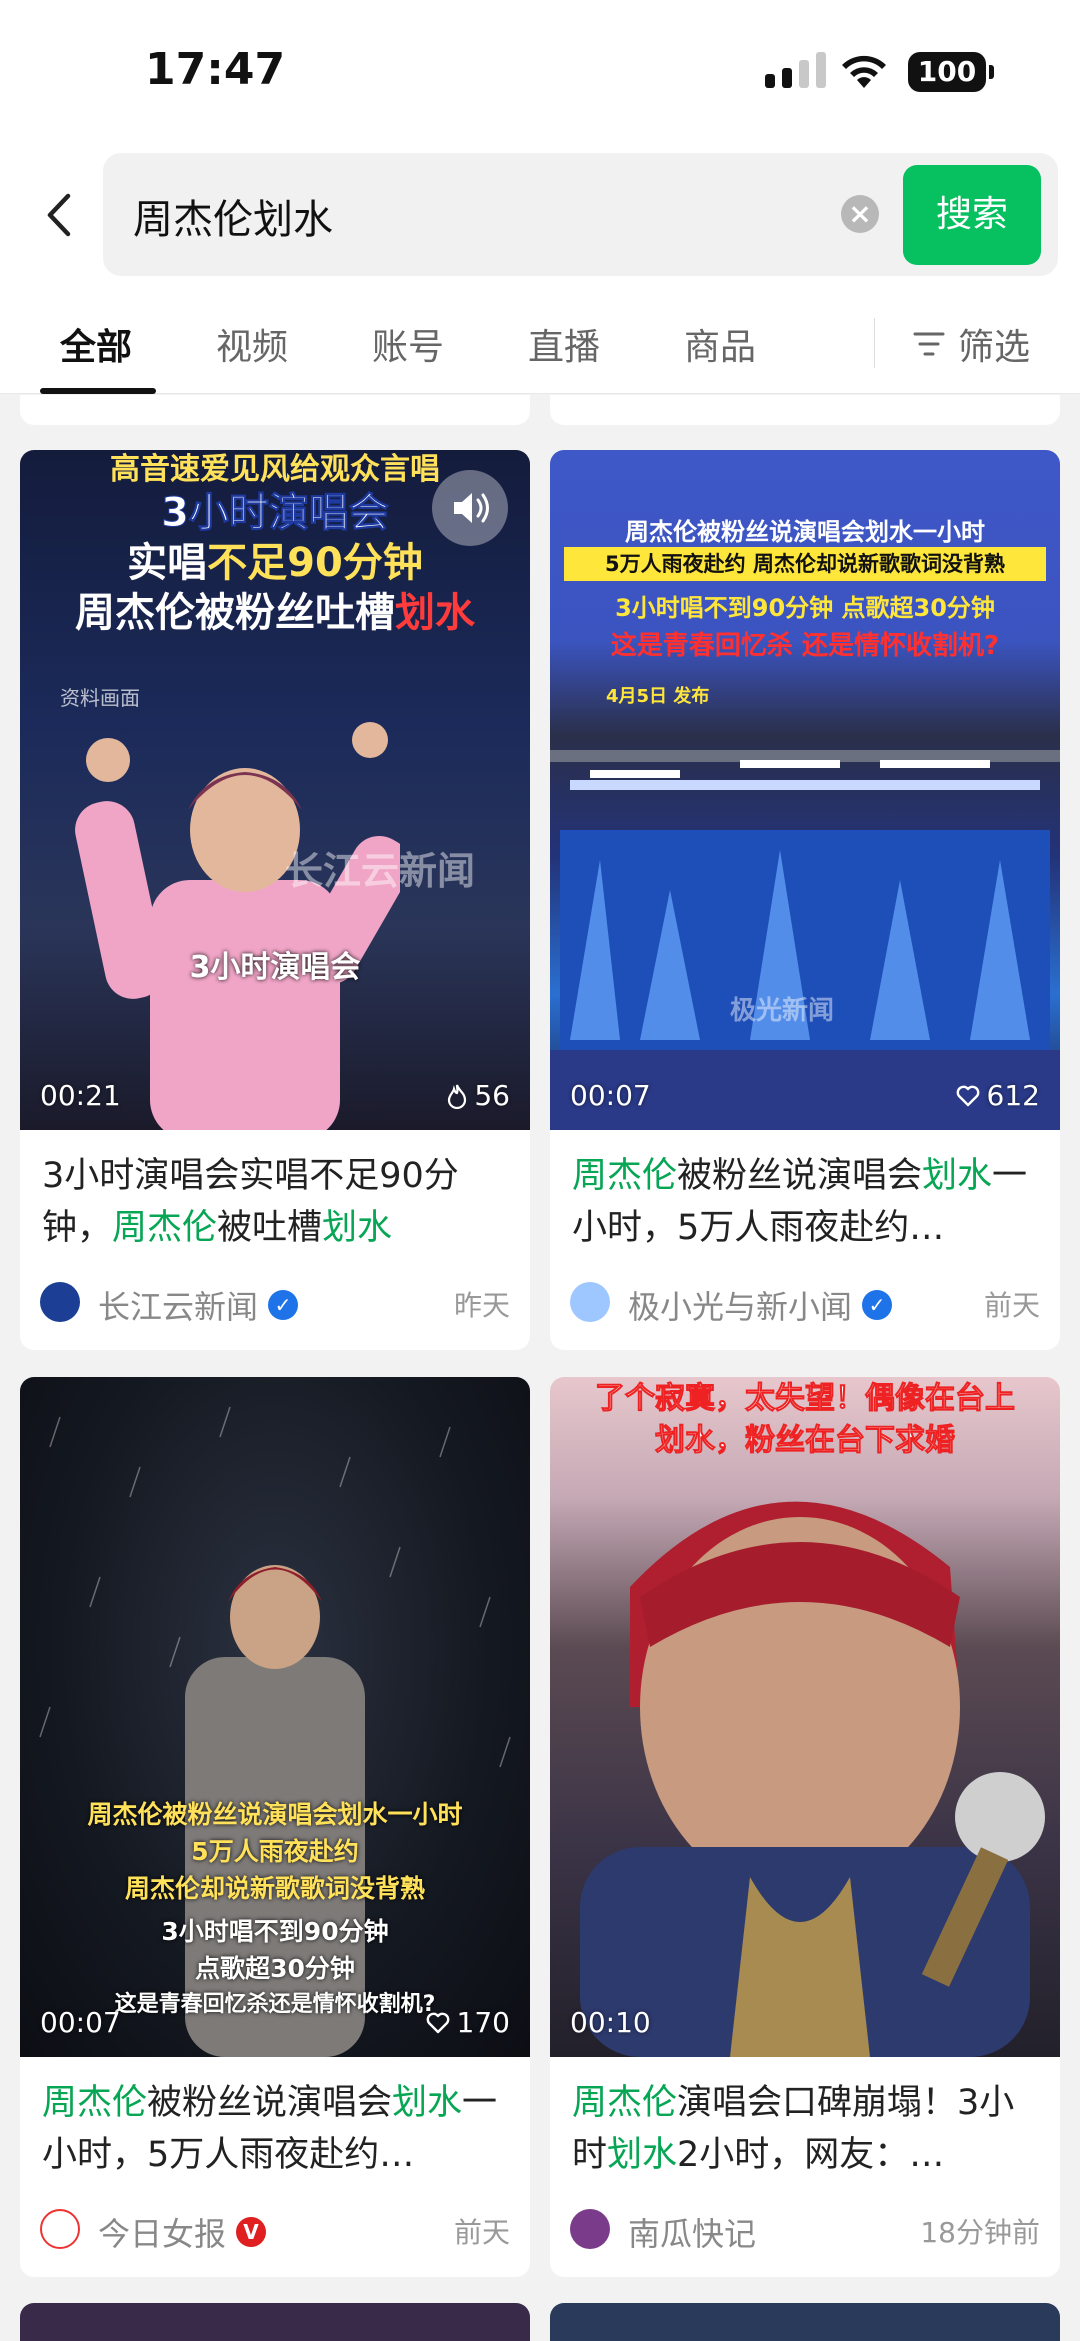 The width and height of the screenshot is (1080, 2341). What do you see at coordinates (972, 215) in the screenshot?
I see `search-button: 搜索` at bounding box center [972, 215].